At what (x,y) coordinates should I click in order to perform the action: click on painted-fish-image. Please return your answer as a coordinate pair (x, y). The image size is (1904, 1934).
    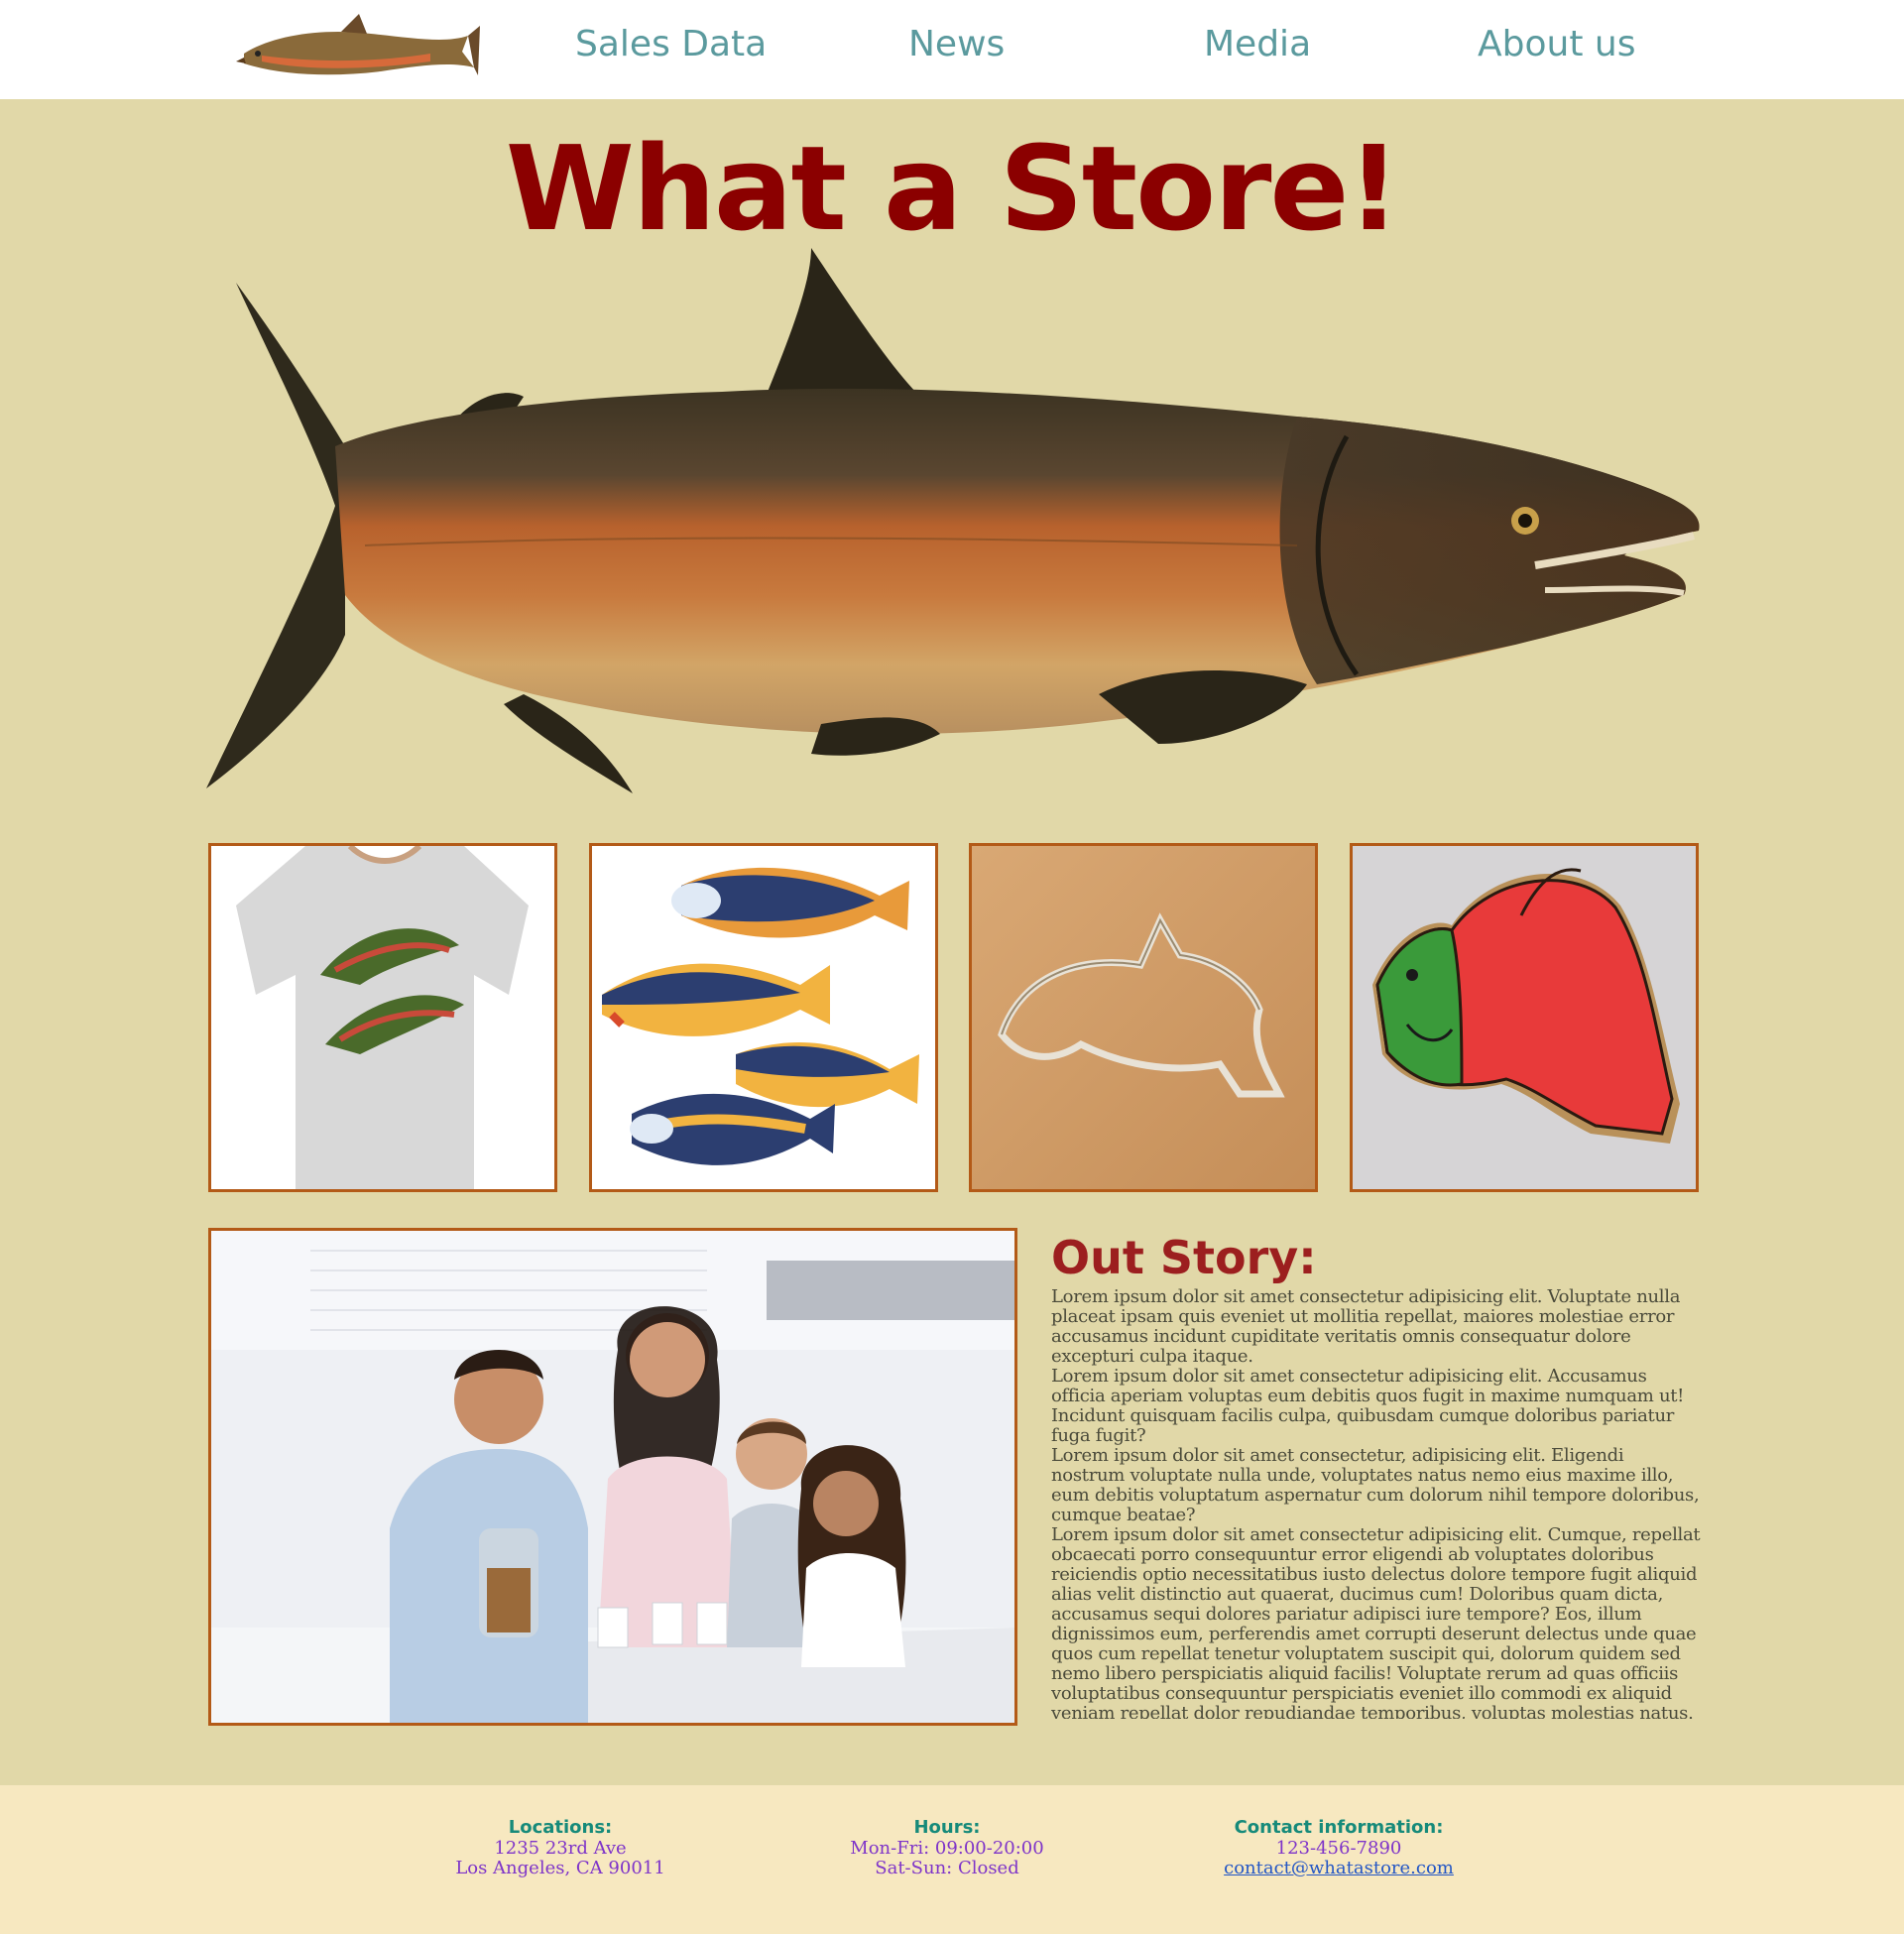
    Looking at the image, I should click on (763, 1018).